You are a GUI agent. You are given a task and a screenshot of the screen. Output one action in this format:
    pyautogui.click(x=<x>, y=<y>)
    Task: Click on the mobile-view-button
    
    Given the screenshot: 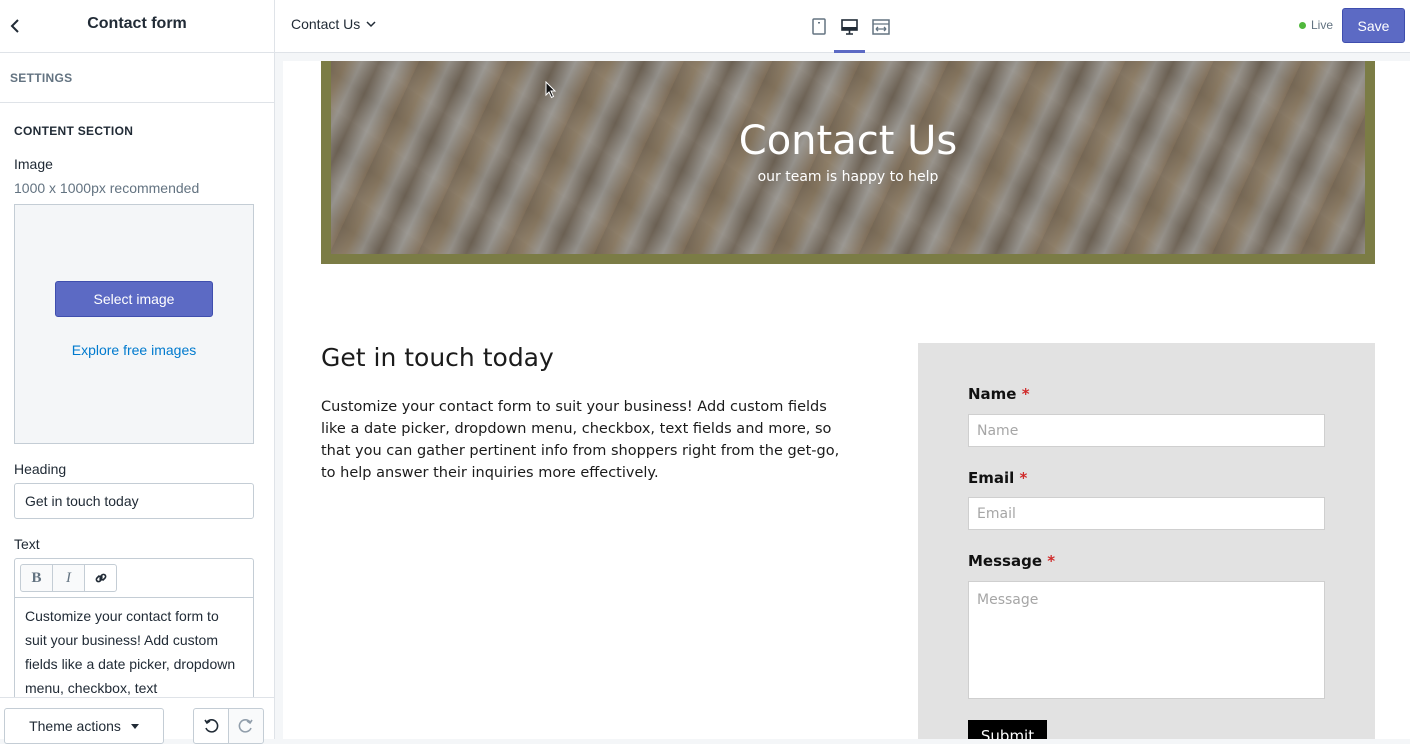 What is the action you would take?
    pyautogui.click(x=818, y=26)
    